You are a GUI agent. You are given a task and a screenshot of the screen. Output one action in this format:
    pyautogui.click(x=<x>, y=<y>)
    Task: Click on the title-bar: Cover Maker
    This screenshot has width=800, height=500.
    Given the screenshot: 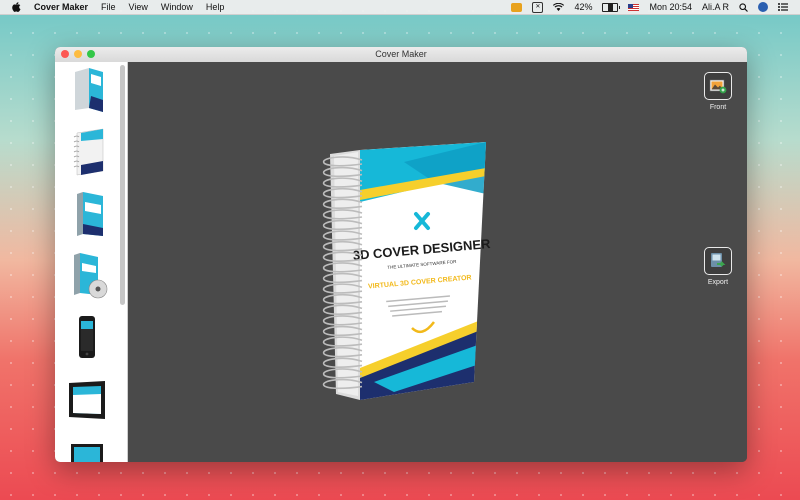 What is the action you would take?
    pyautogui.click(x=401, y=55)
    